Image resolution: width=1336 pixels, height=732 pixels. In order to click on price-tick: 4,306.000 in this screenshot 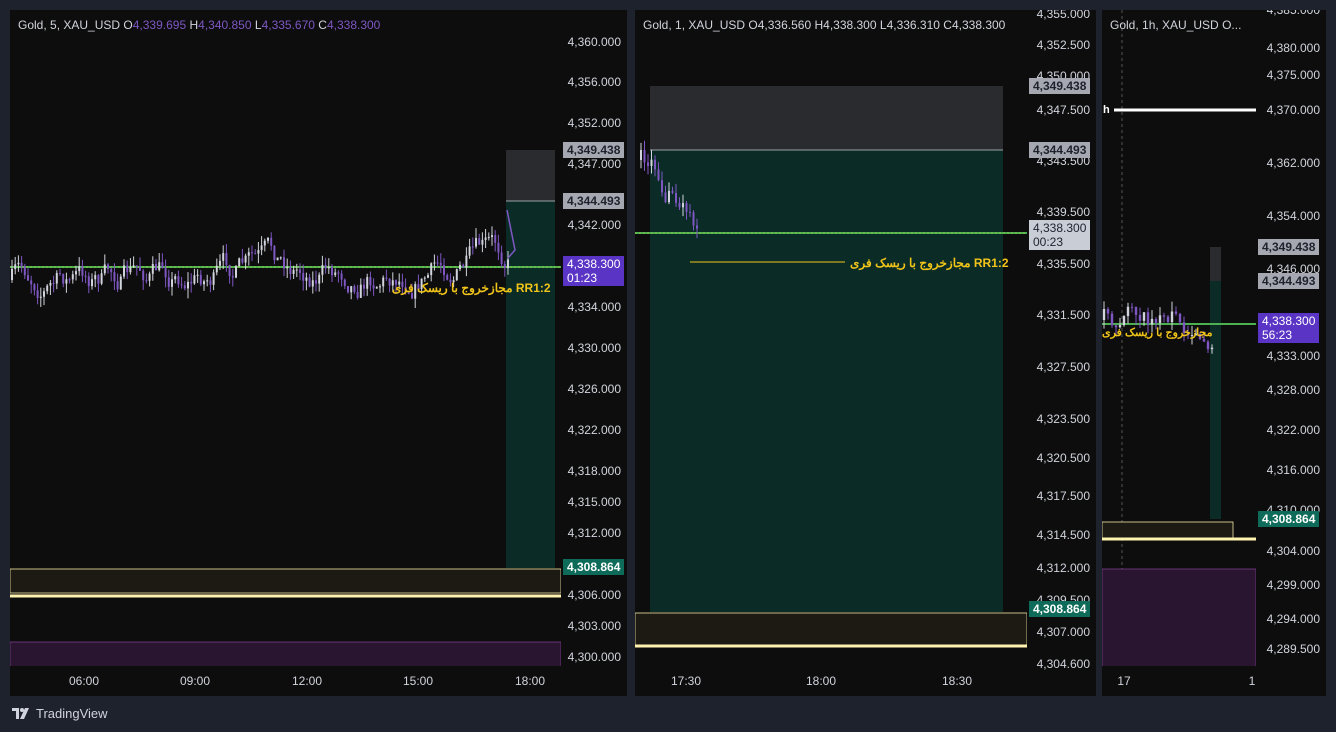, I will do `click(594, 595)`.